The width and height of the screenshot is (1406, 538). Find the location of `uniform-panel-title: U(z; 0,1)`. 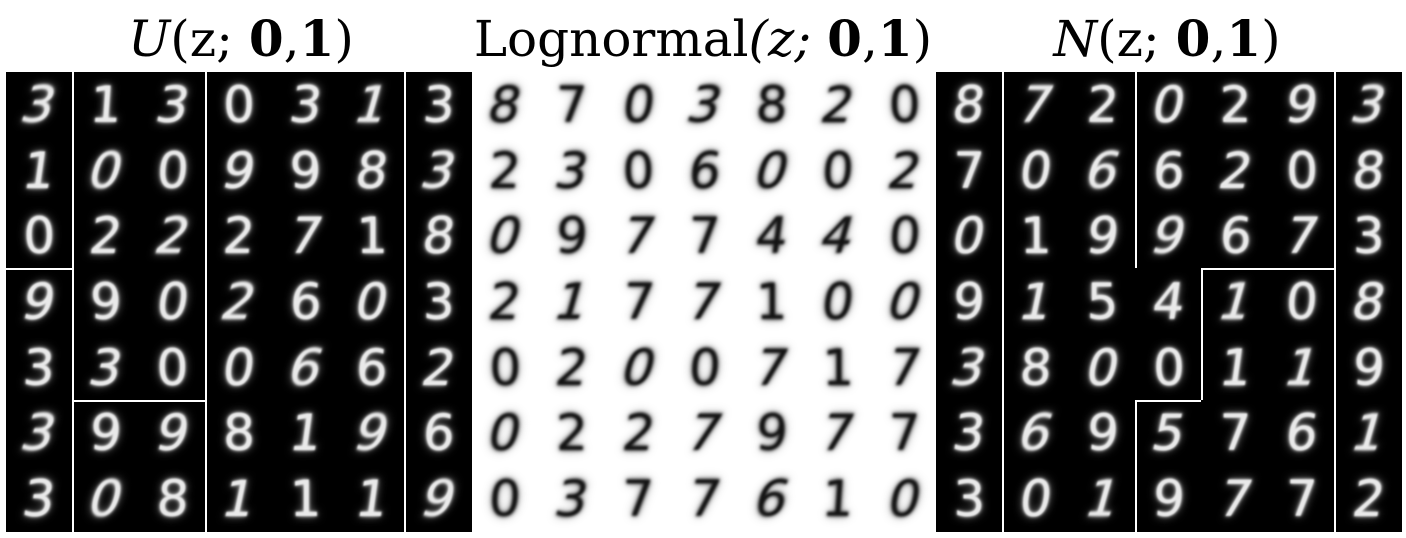

uniform-panel-title: U(z; 0,1) is located at coordinates (241, 39).